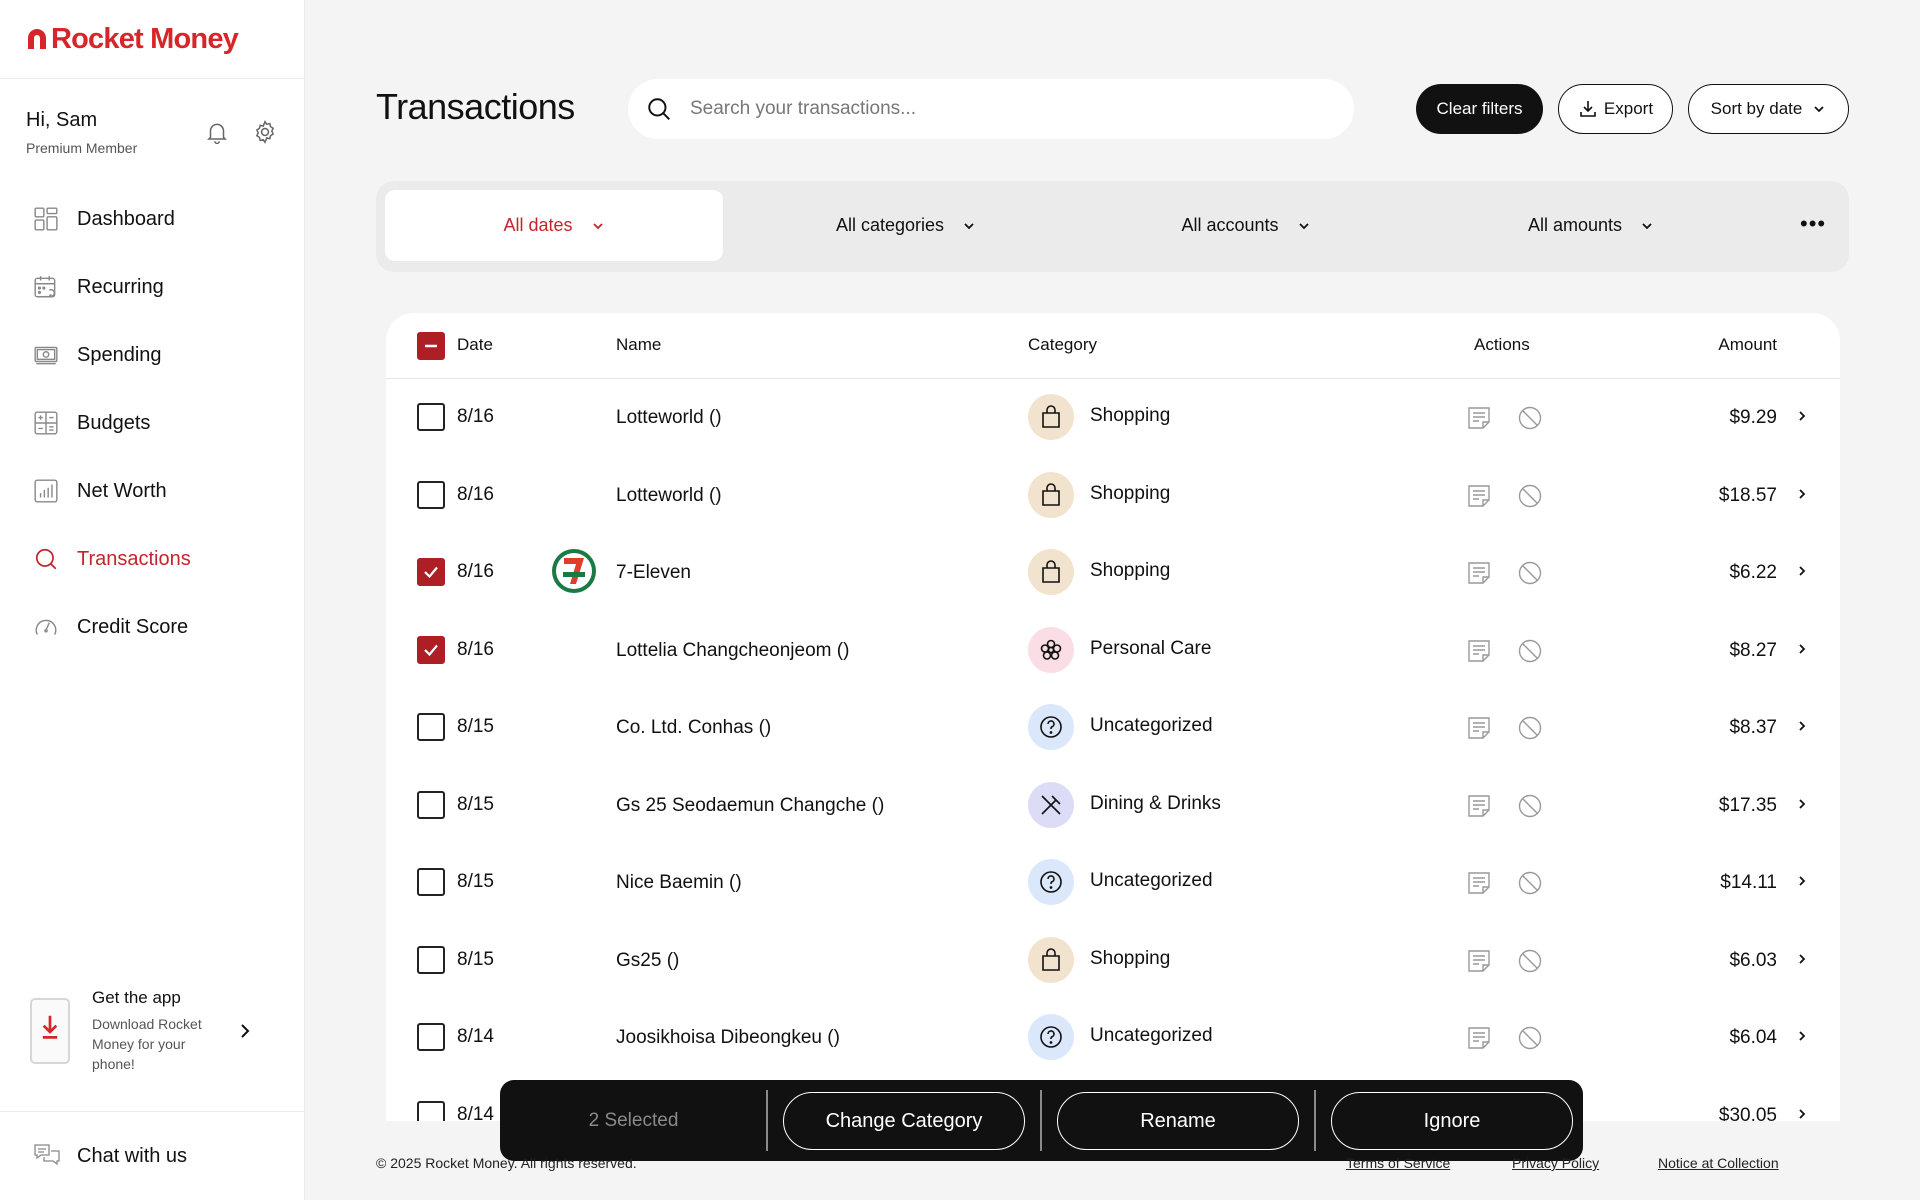 This screenshot has width=1920, height=1200. I want to click on table-row: 8/15 Nice Baemin () Uncategorized $14.11, so click(1113, 882).